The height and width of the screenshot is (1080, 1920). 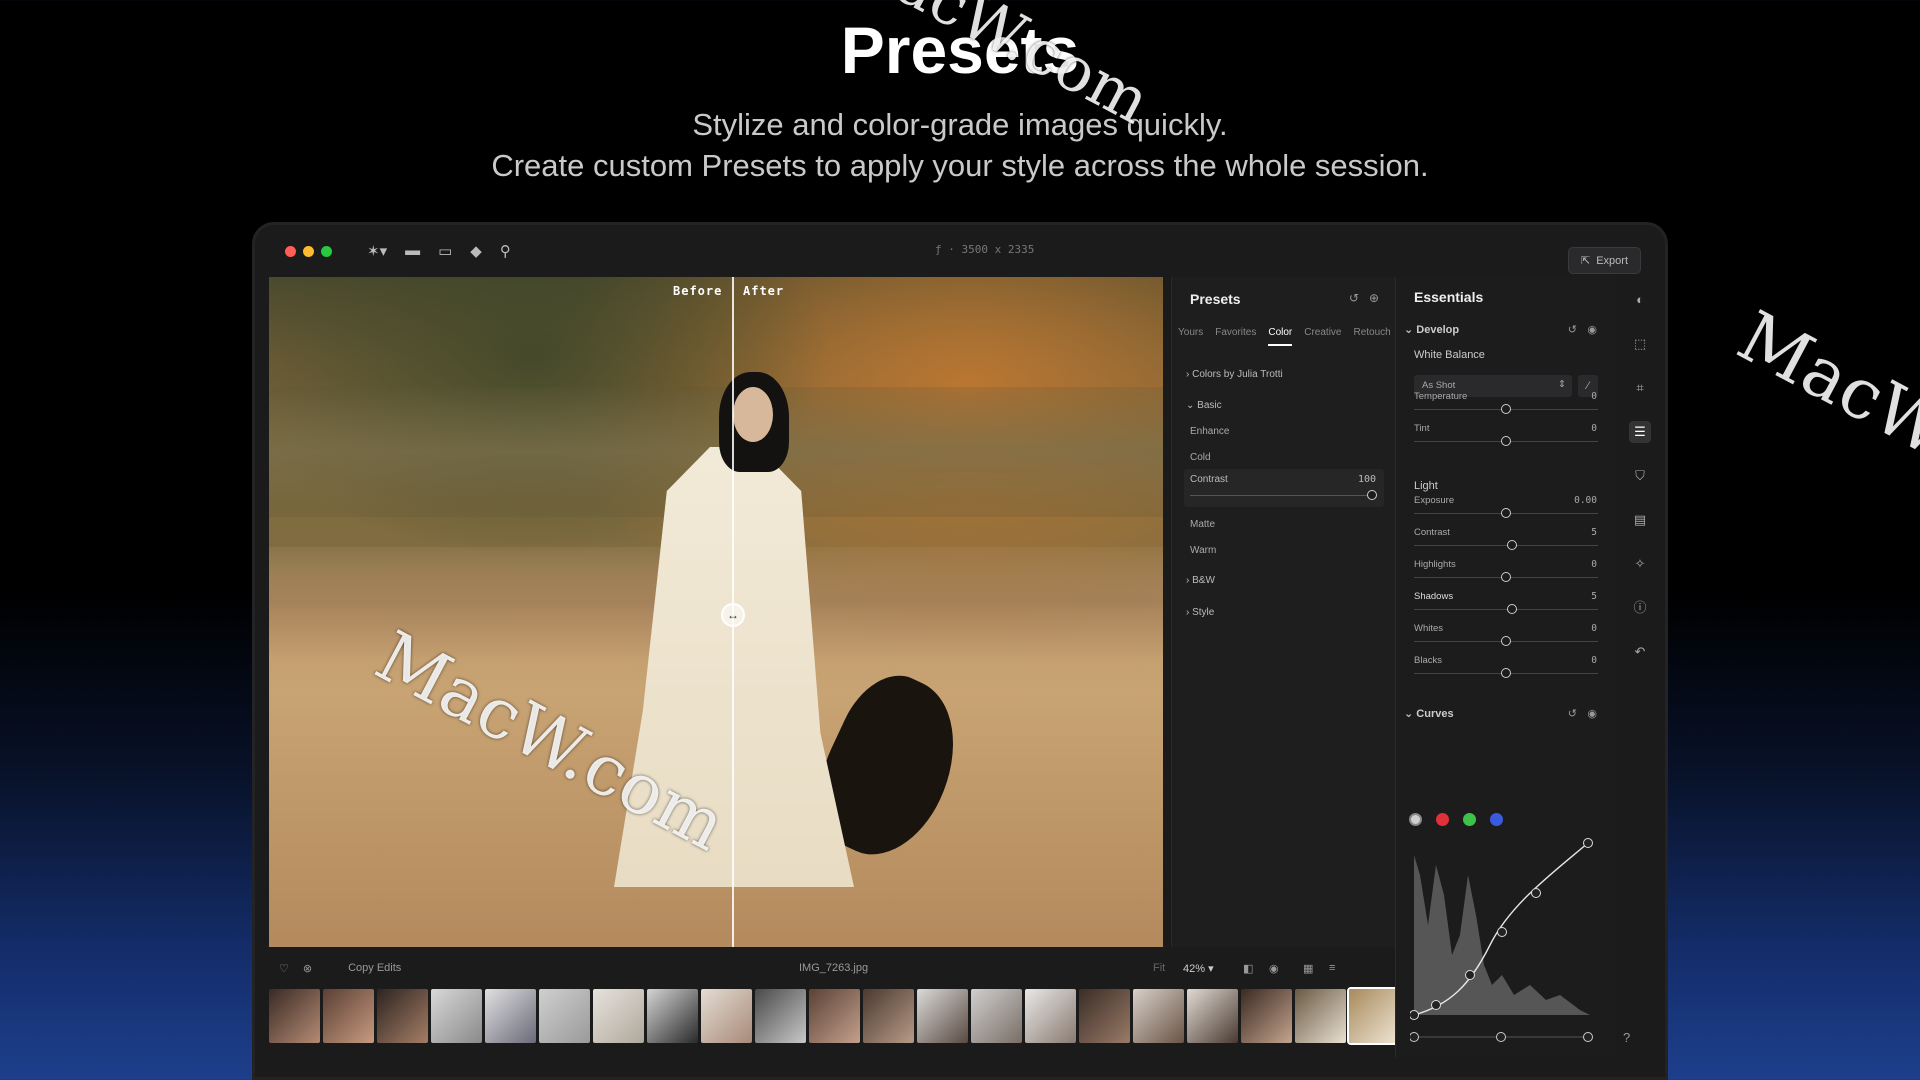 What do you see at coordinates (1604, 260) in the screenshot?
I see `export-button: ⇱ Export` at bounding box center [1604, 260].